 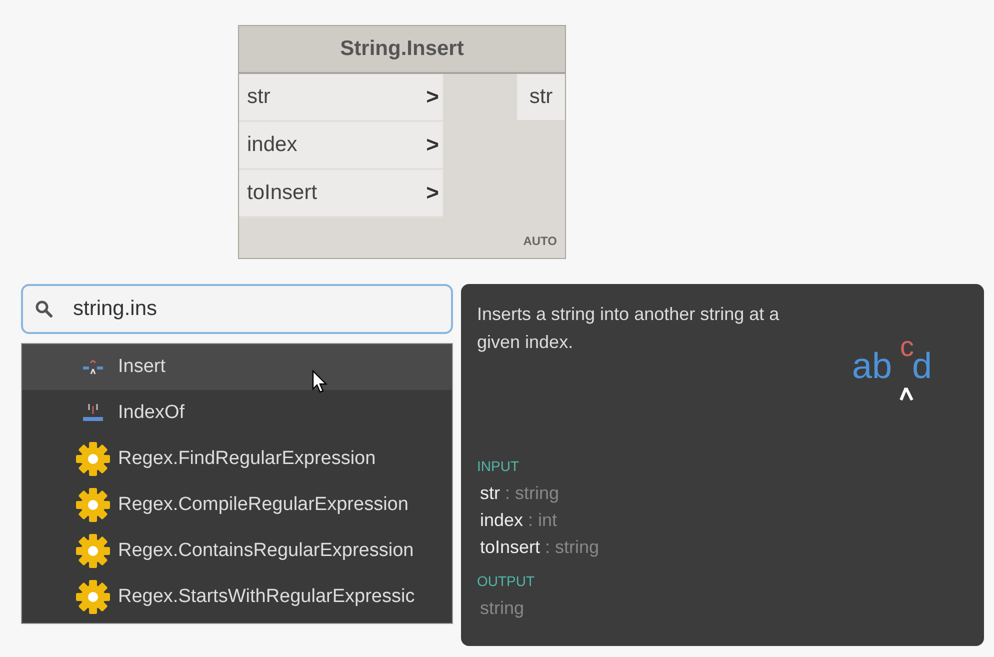 What do you see at coordinates (341, 146) in the screenshot?
I see `input-port: index >` at bounding box center [341, 146].